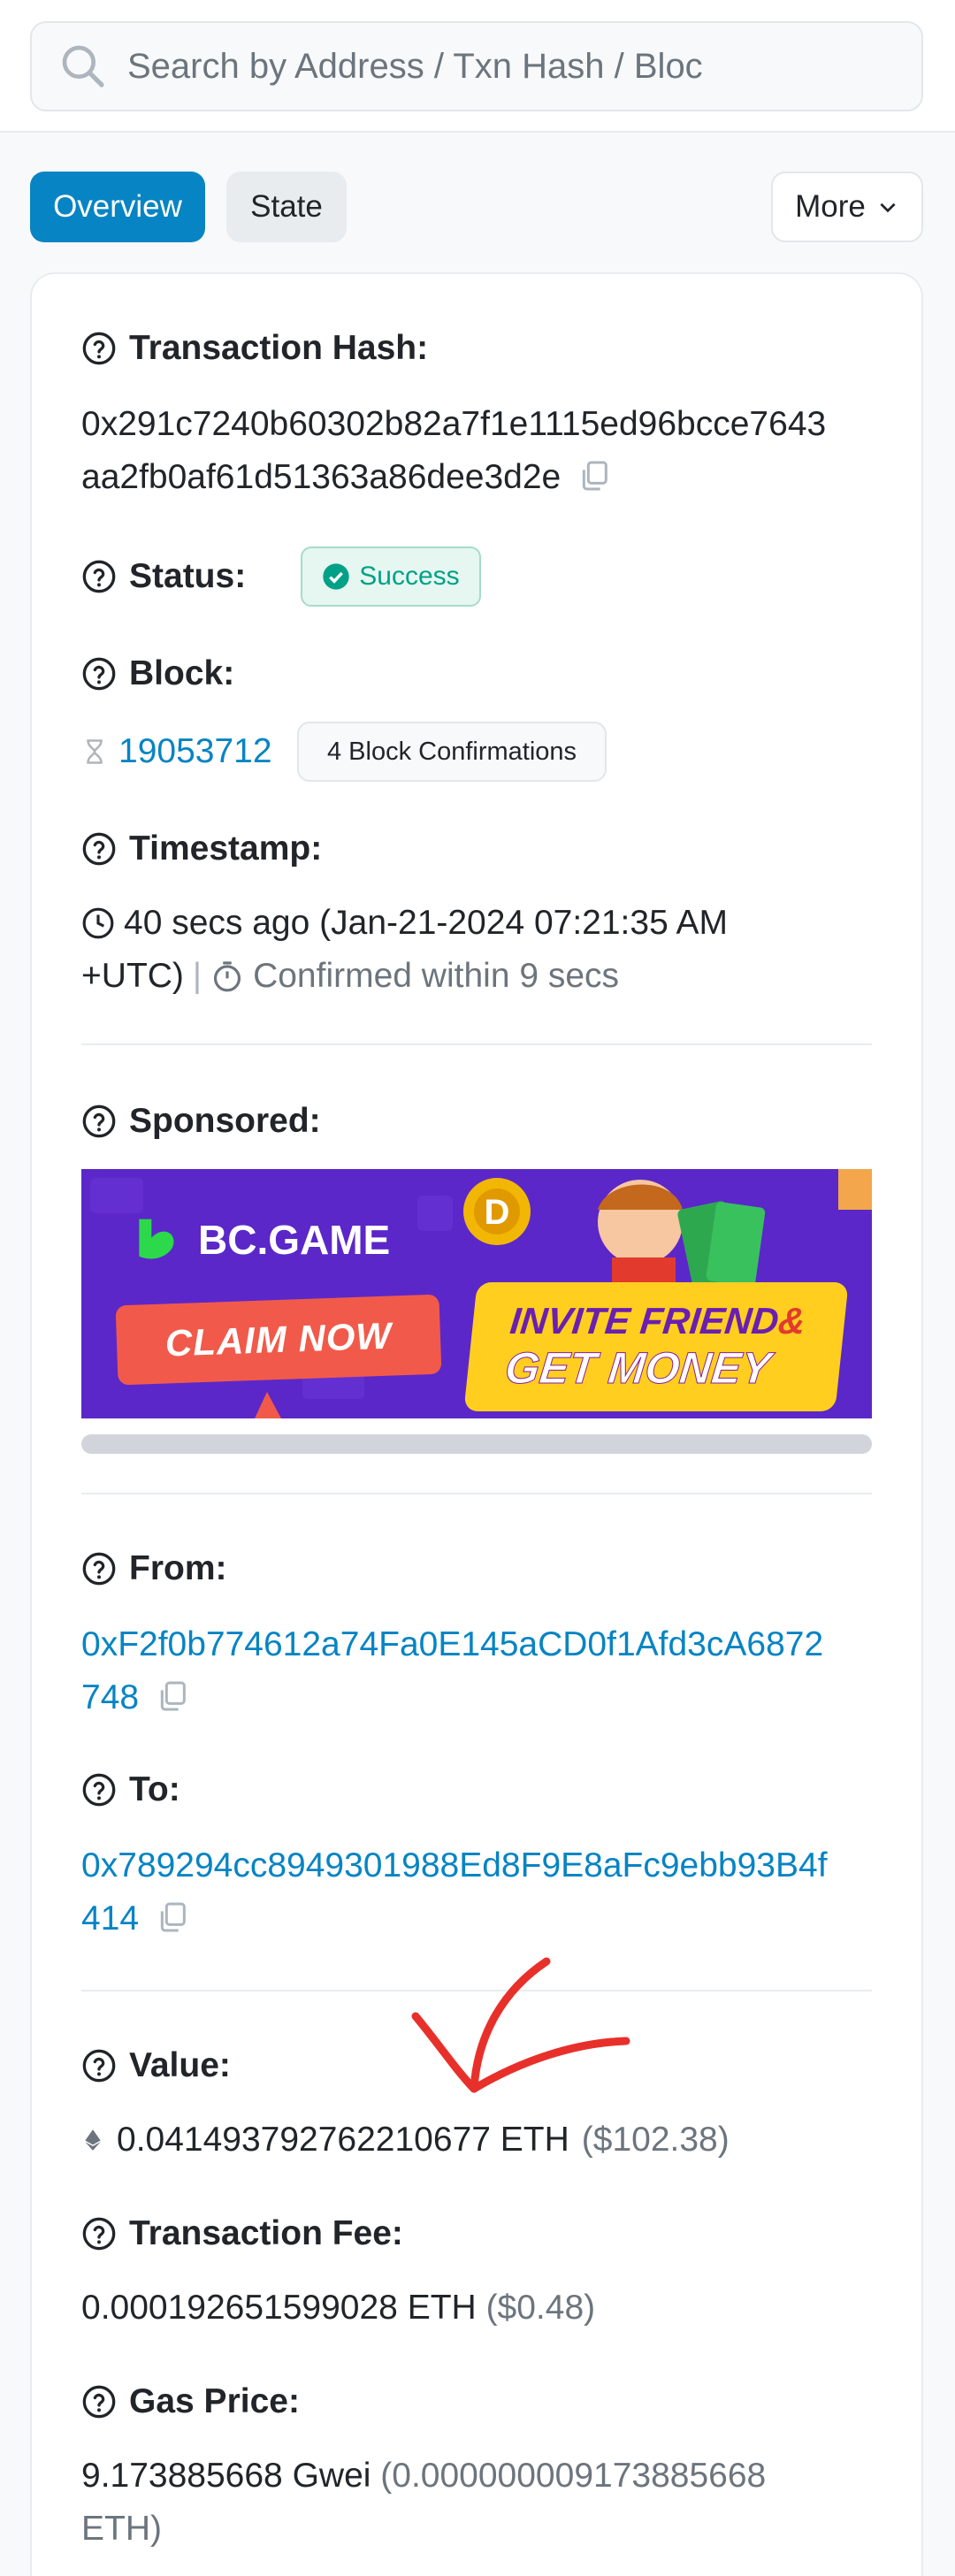 This screenshot has width=955, height=2576. Describe the element at coordinates (180, 2065) in the screenshot. I see `value-label: Value:` at that location.